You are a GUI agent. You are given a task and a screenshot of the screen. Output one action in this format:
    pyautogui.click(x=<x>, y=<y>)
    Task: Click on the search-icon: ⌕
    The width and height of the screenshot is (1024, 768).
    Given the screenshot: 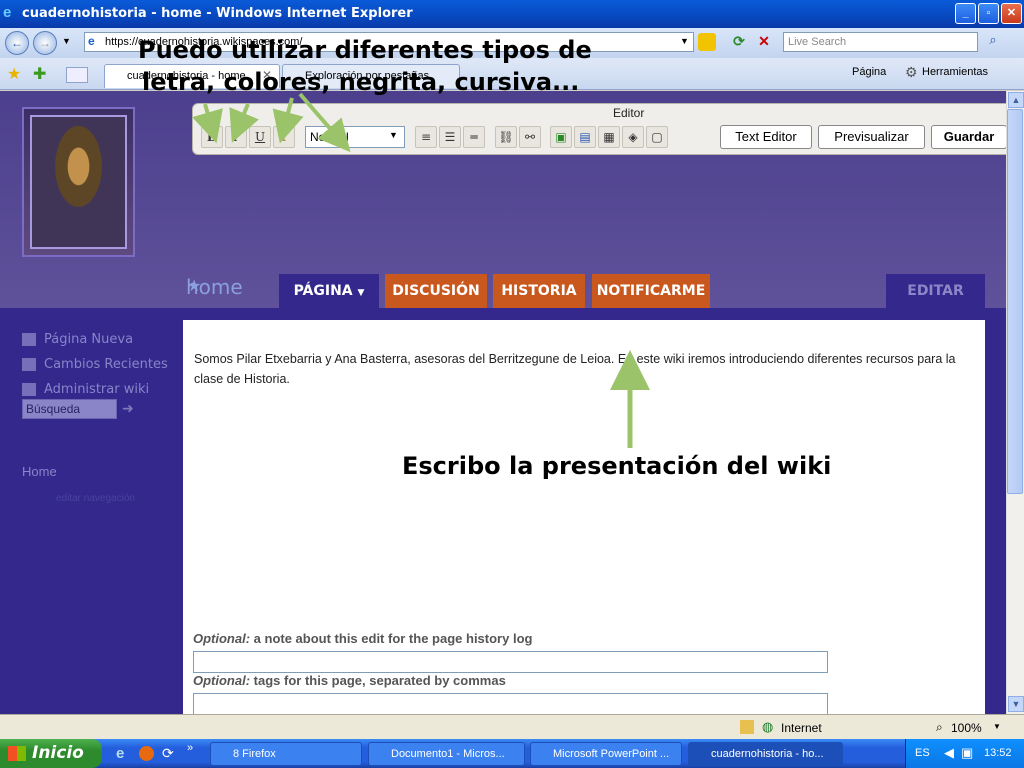 What is the action you would take?
    pyautogui.click(x=993, y=42)
    